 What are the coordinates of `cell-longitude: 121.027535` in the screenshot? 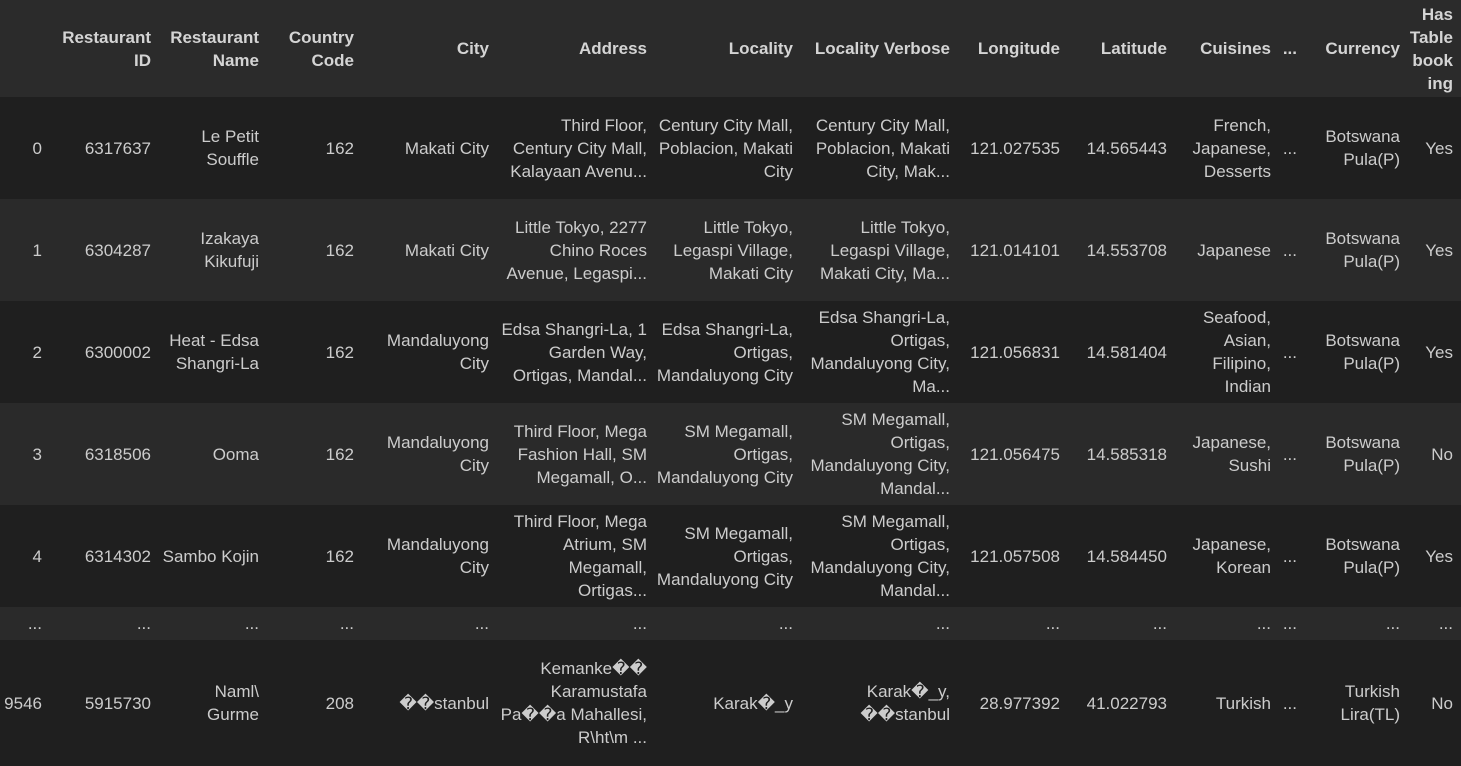 It's located at (1015, 148).